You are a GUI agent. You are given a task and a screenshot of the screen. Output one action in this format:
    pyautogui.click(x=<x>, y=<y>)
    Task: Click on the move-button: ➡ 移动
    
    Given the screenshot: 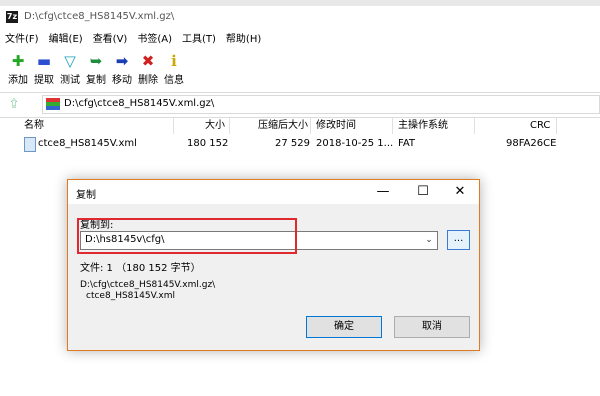 What is the action you would take?
    pyautogui.click(x=122, y=70)
    